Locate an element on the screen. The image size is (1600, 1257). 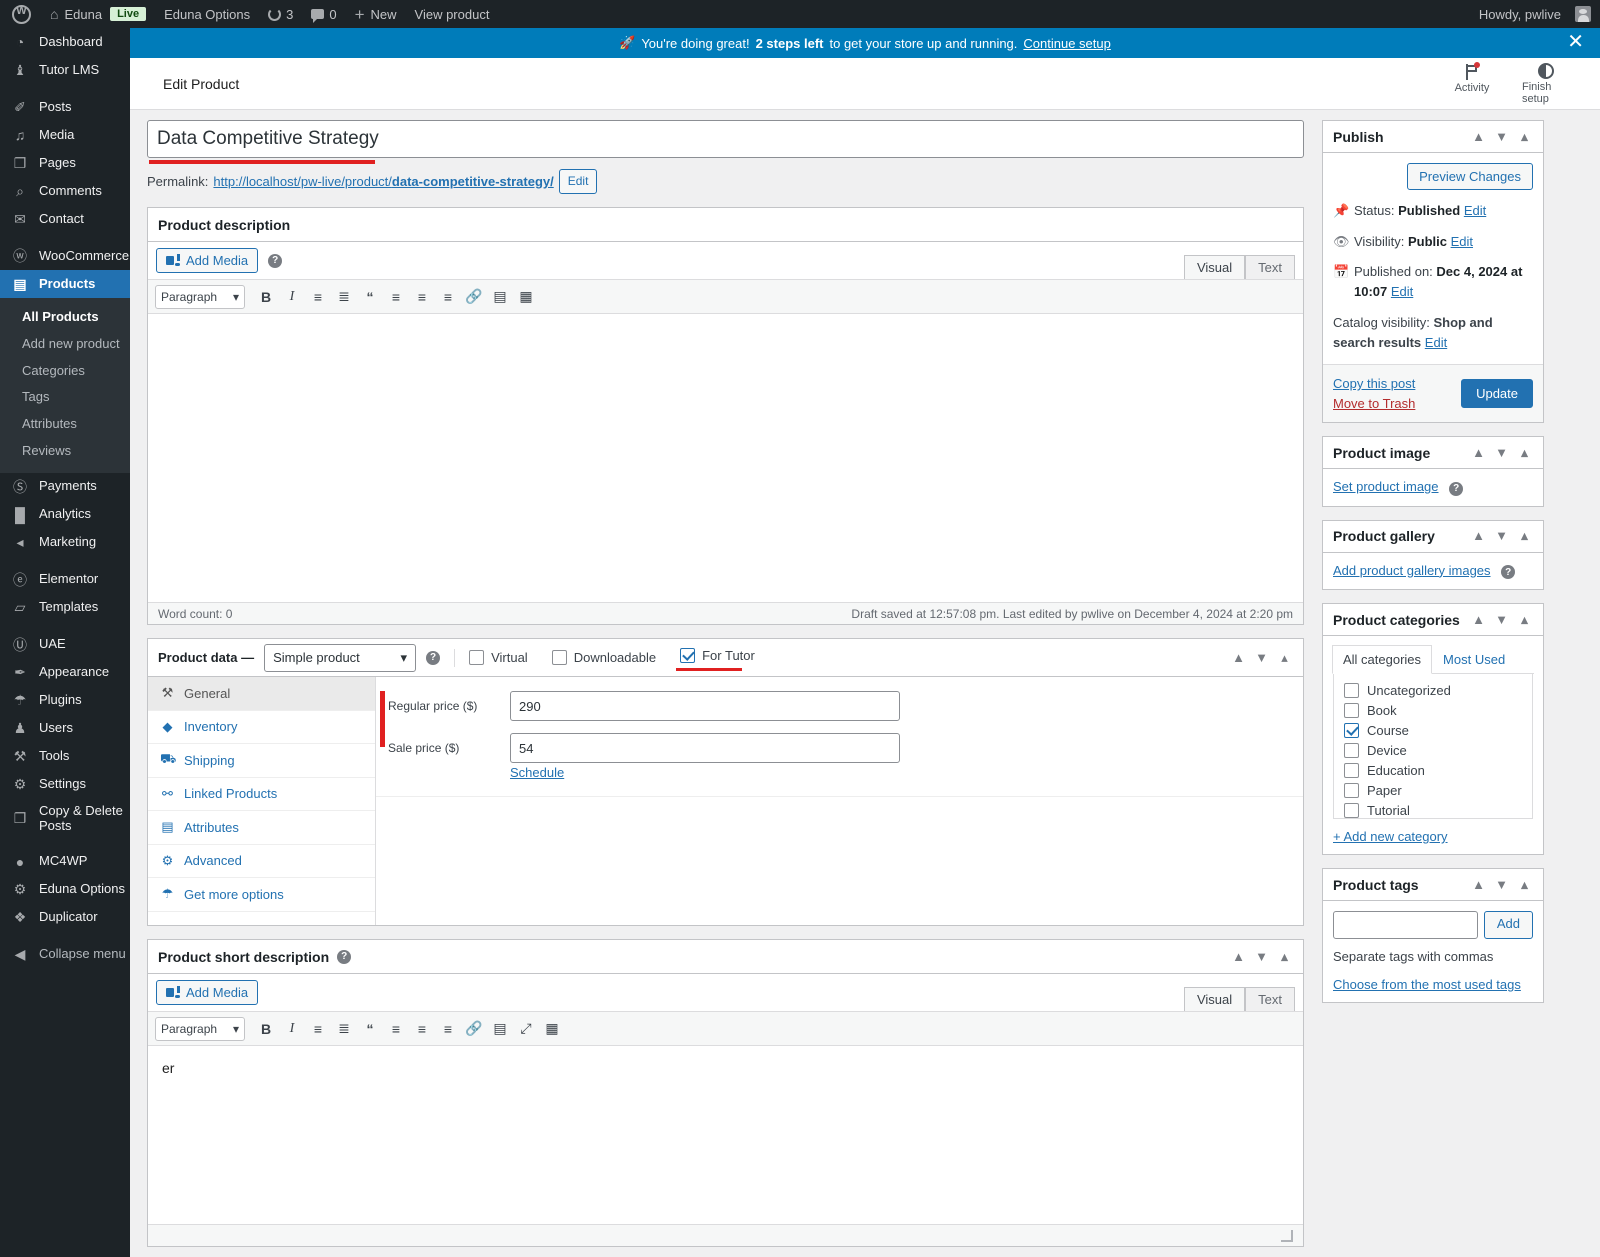
sidebar-item-mc4wp: ● MC4WP is located at coordinates (65, 862).